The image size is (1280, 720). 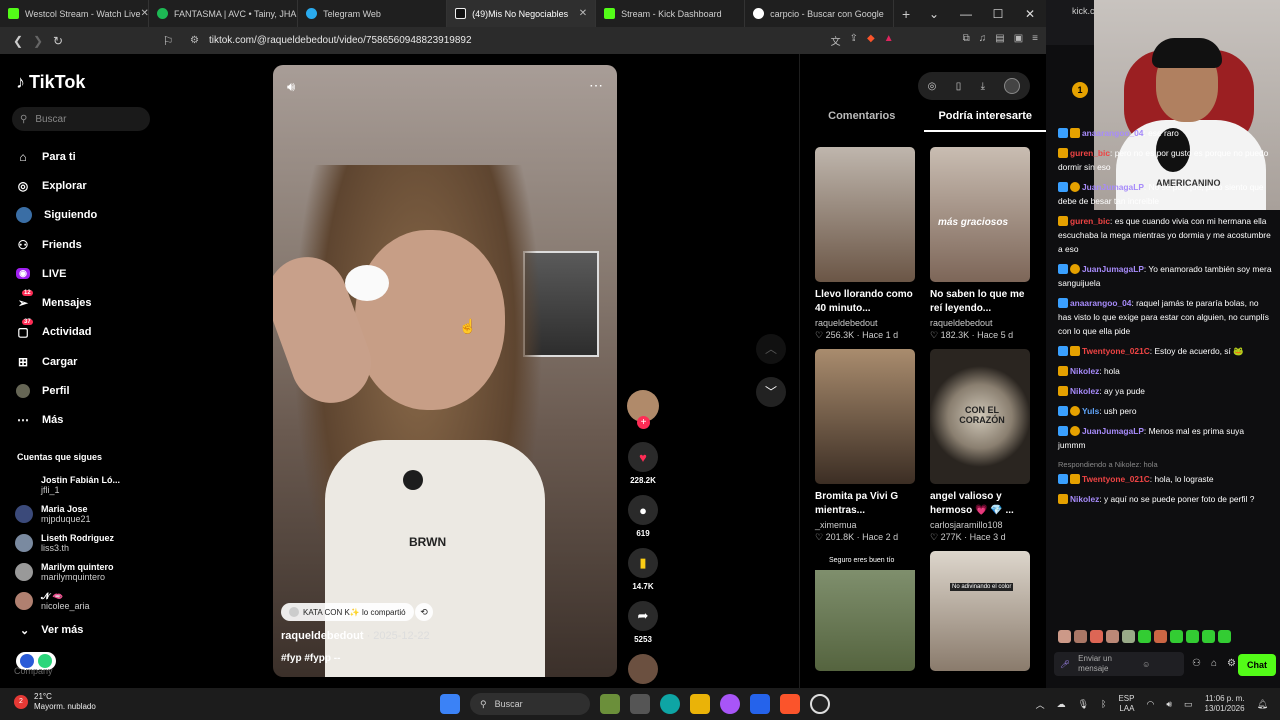 What do you see at coordinates (932, 86) in the screenshot?
I see `compass-icon: ◎` at bounding box center [932, 86].